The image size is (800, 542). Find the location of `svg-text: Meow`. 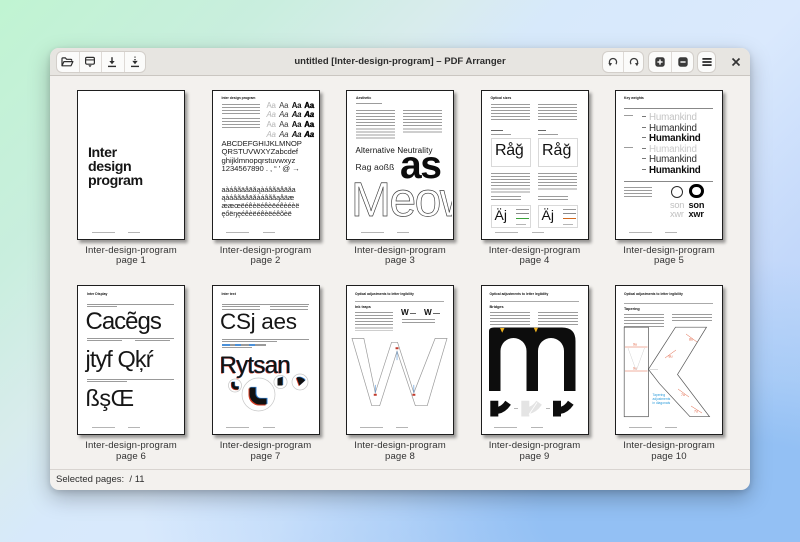

svg-text: Meow is located at coordinates (401, 200).